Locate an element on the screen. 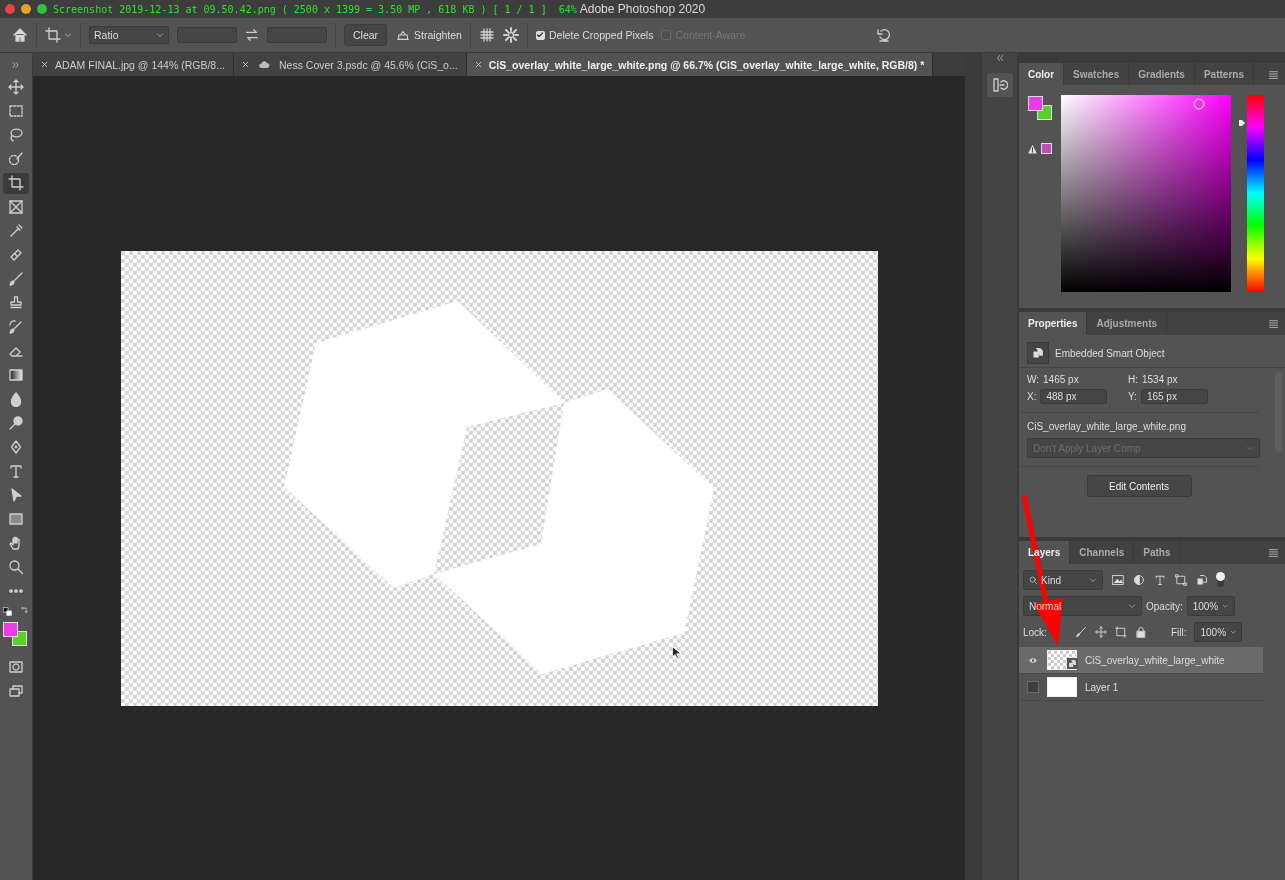  checkbox-label: Delete Cropped Pixels is located at coordinates (601, 35).